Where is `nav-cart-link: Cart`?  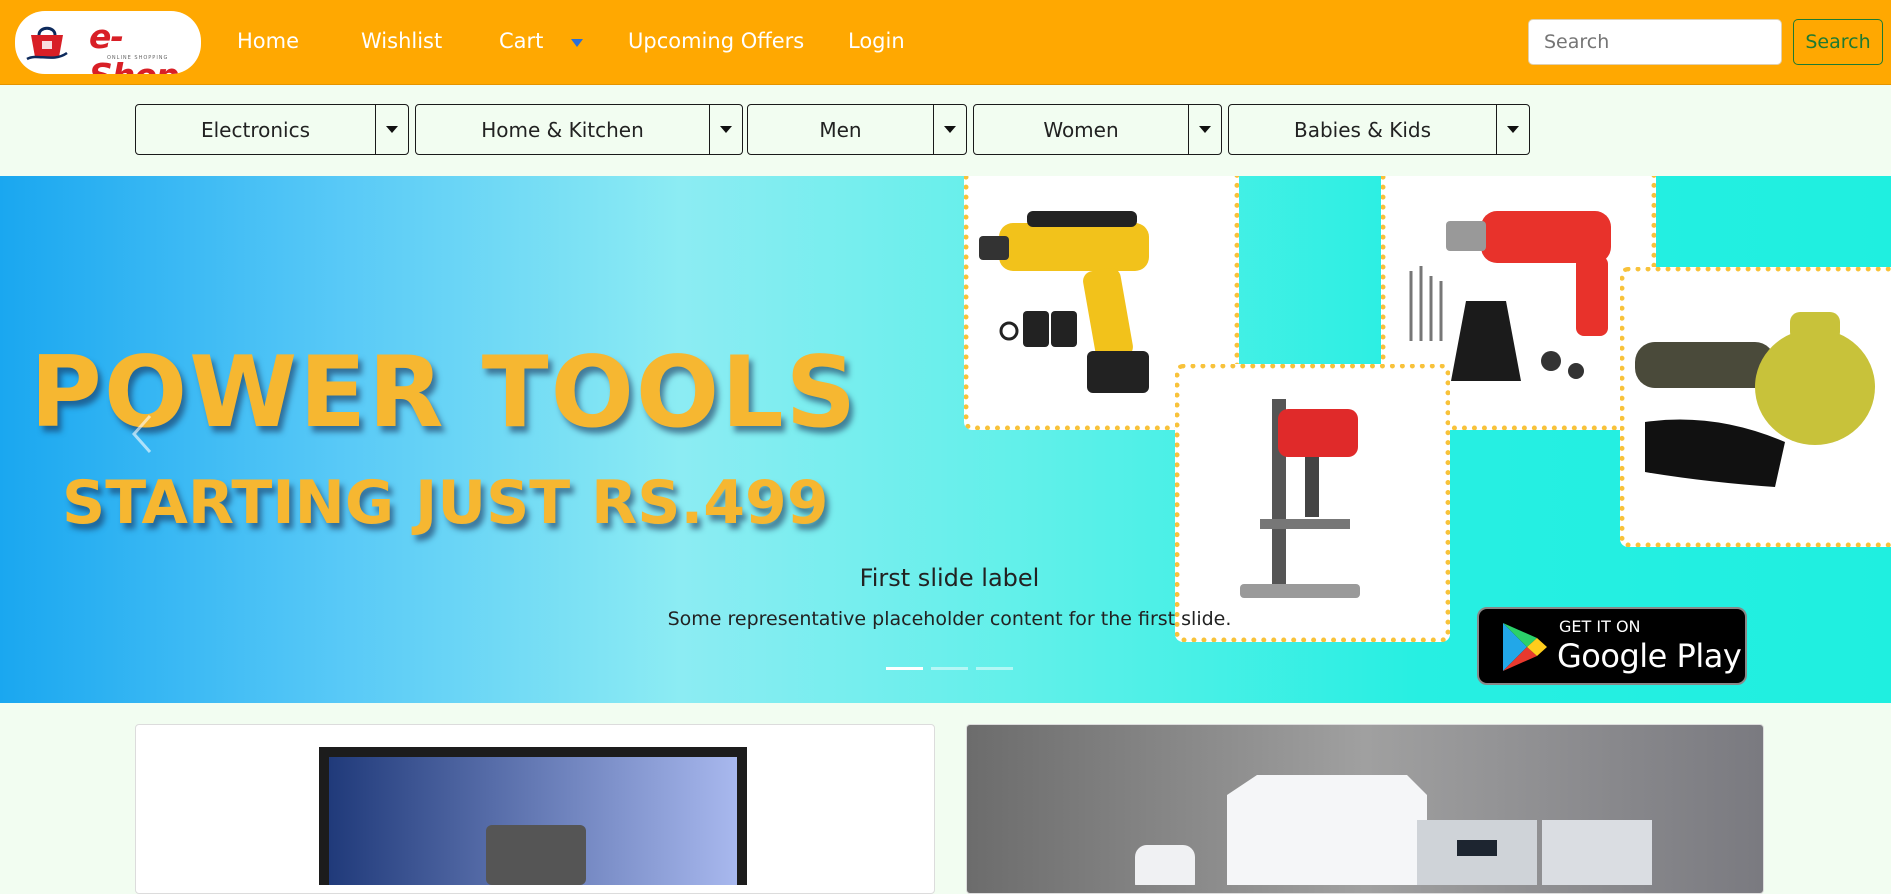 nav-cart-link: Cart is located at coordinates (521, 41).